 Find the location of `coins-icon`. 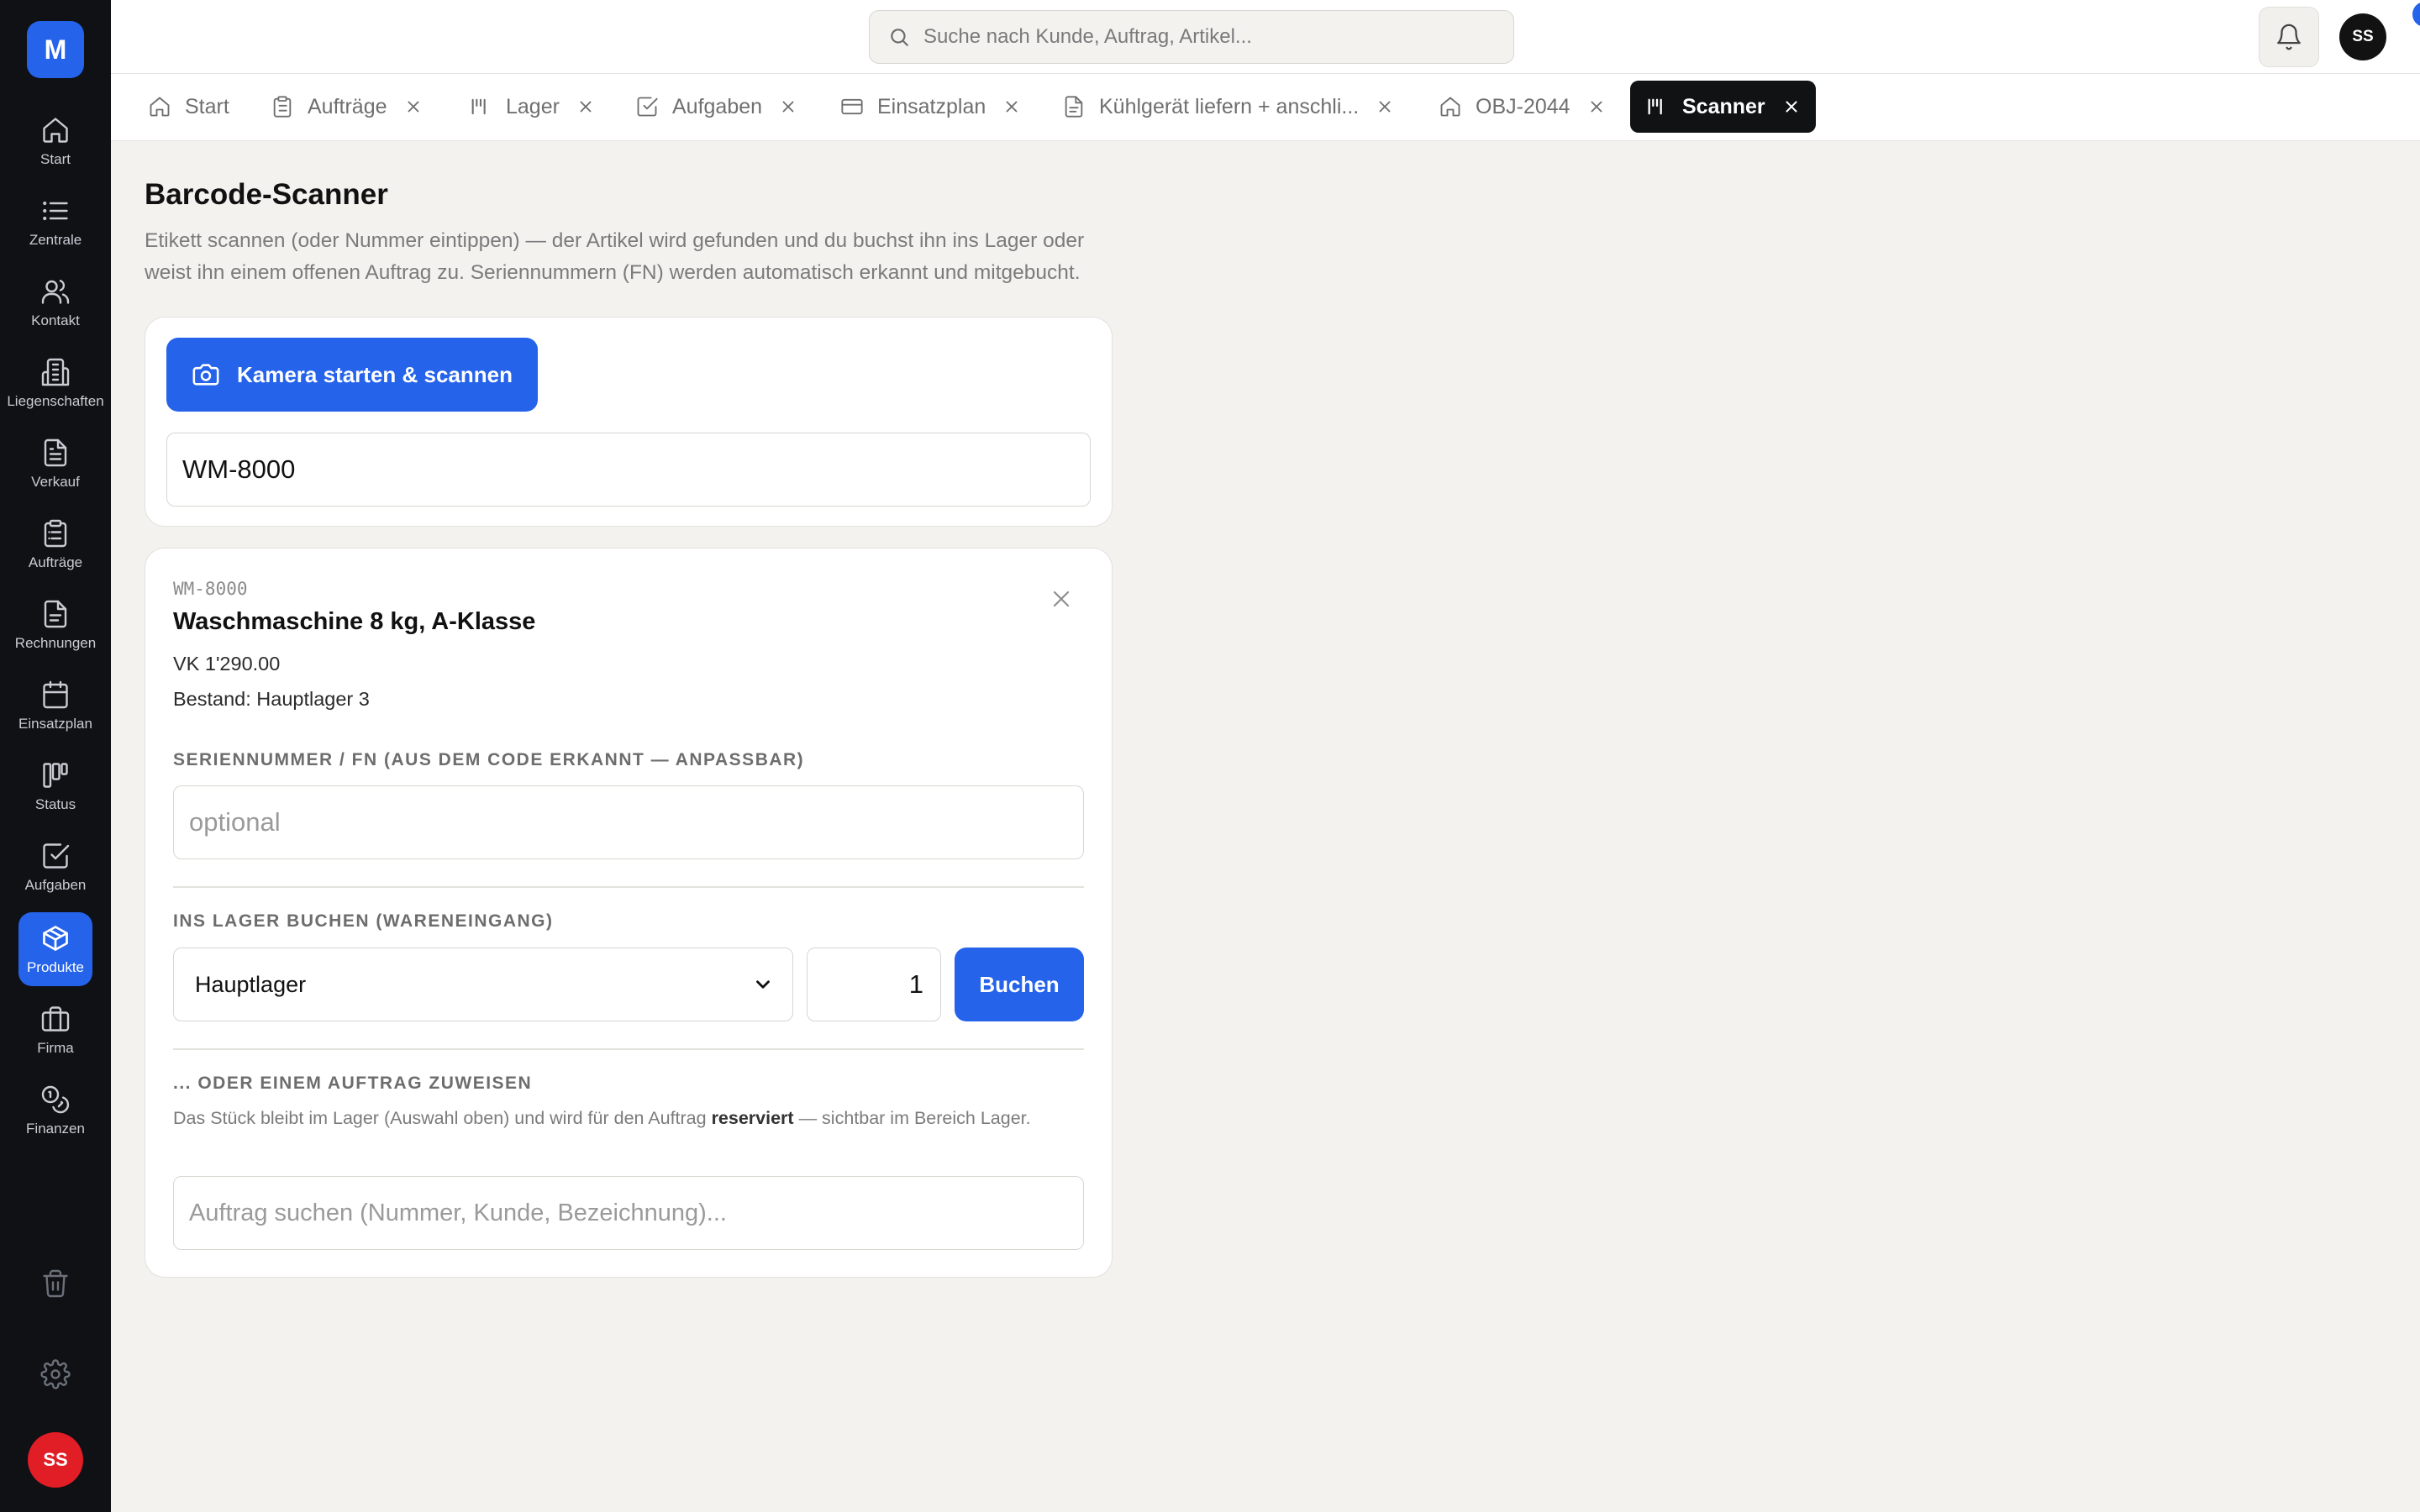

coins-icon is located at coordinates (55, 1099).